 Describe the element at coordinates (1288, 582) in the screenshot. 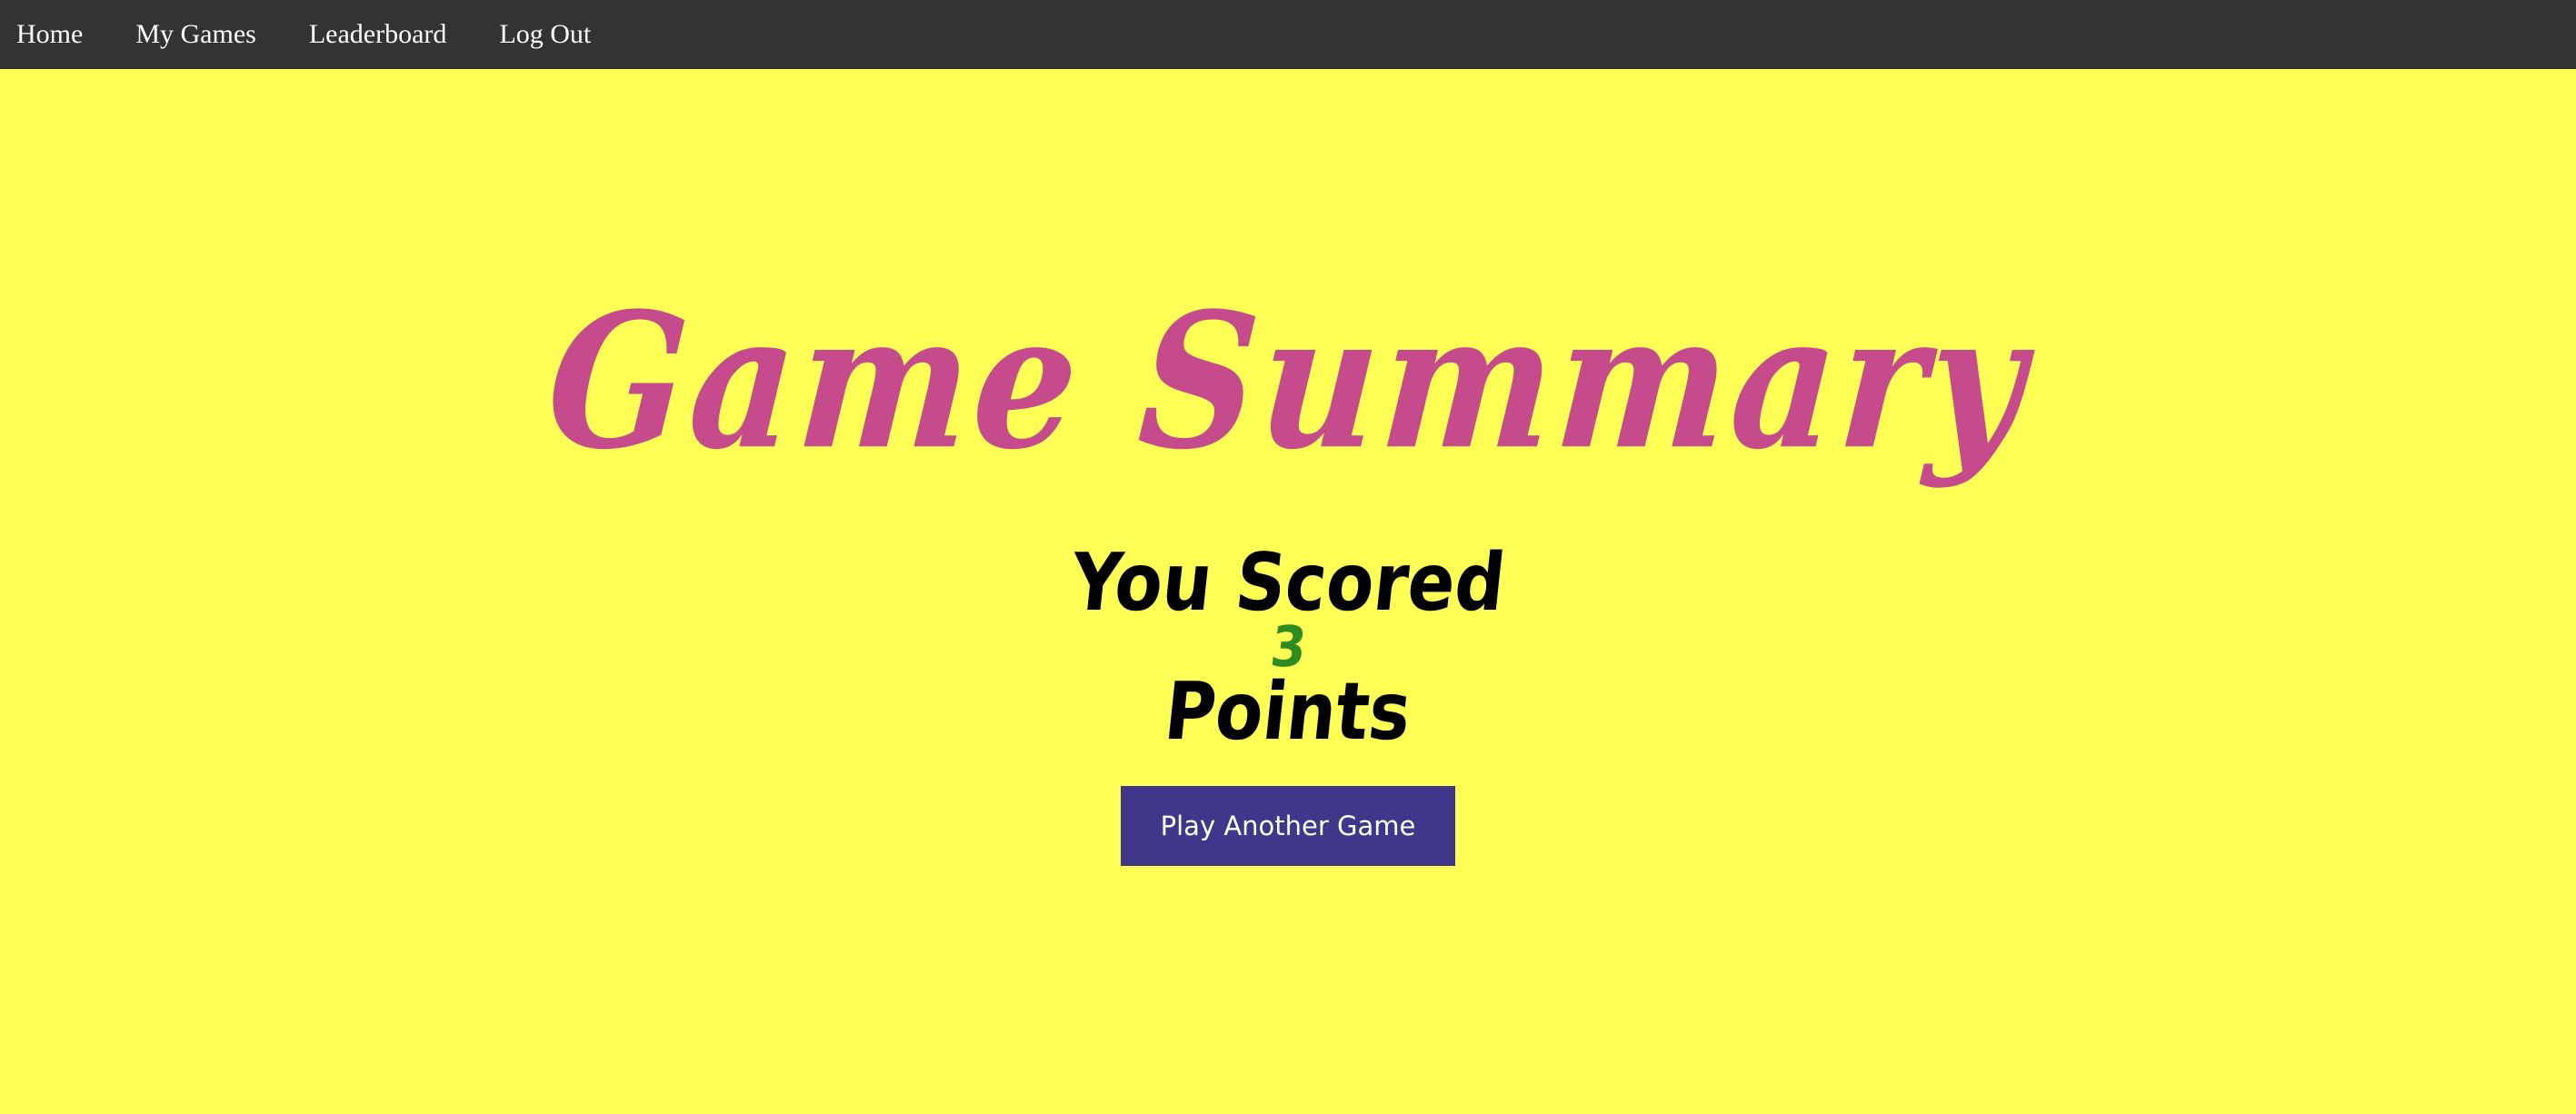

I see `score-prefix-text: You Scored` at that location.